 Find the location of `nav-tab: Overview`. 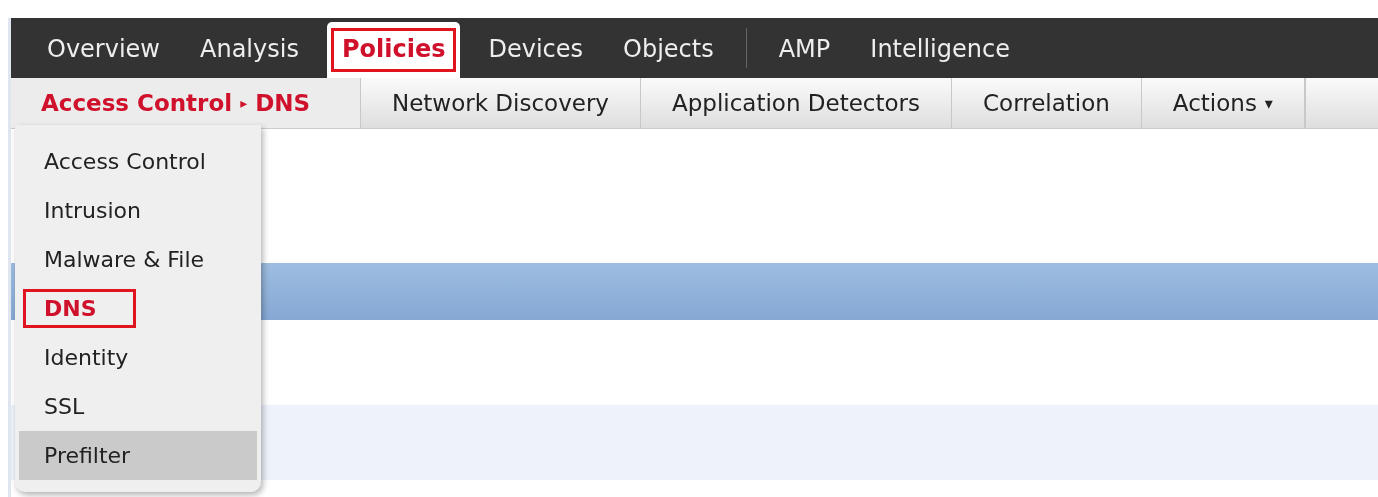

nav-tab: Overview is located at coordinates (103, 50).